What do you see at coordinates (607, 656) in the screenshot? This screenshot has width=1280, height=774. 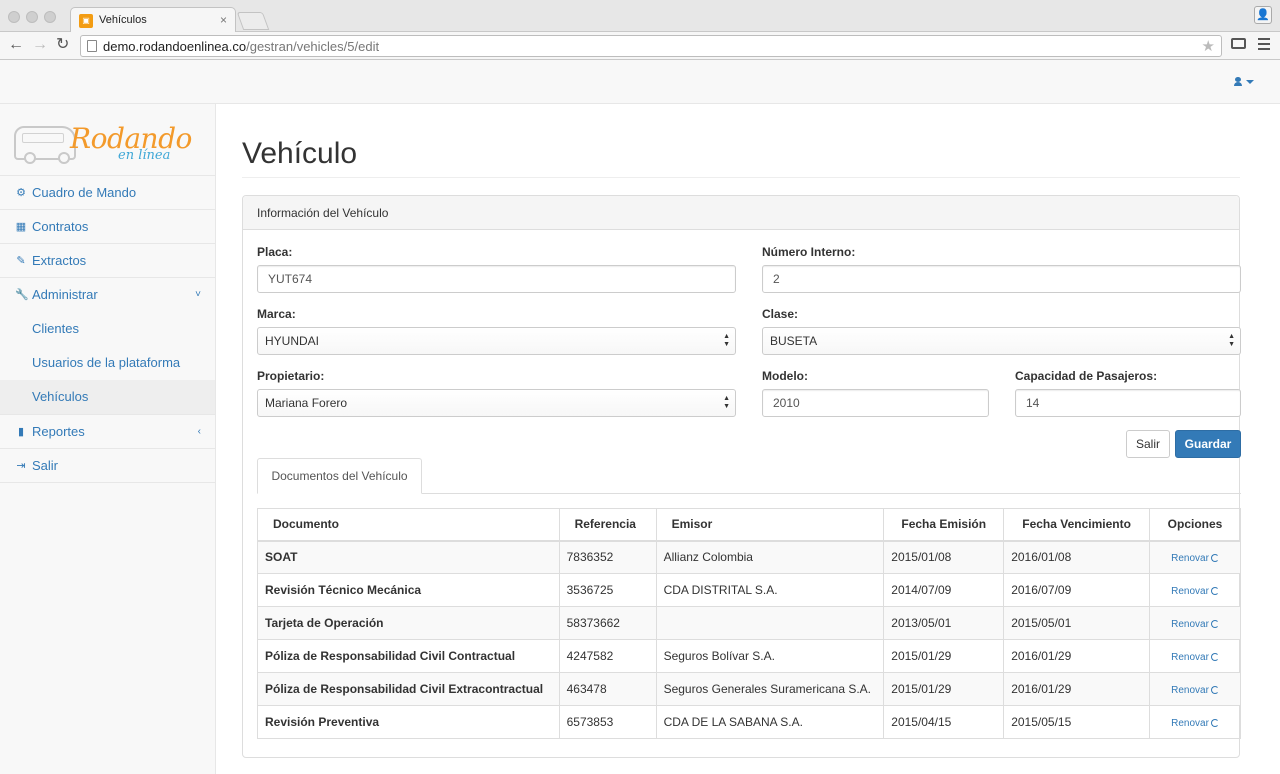 I see `cell-referencia: 4247582` at bounding box center [607, 656].